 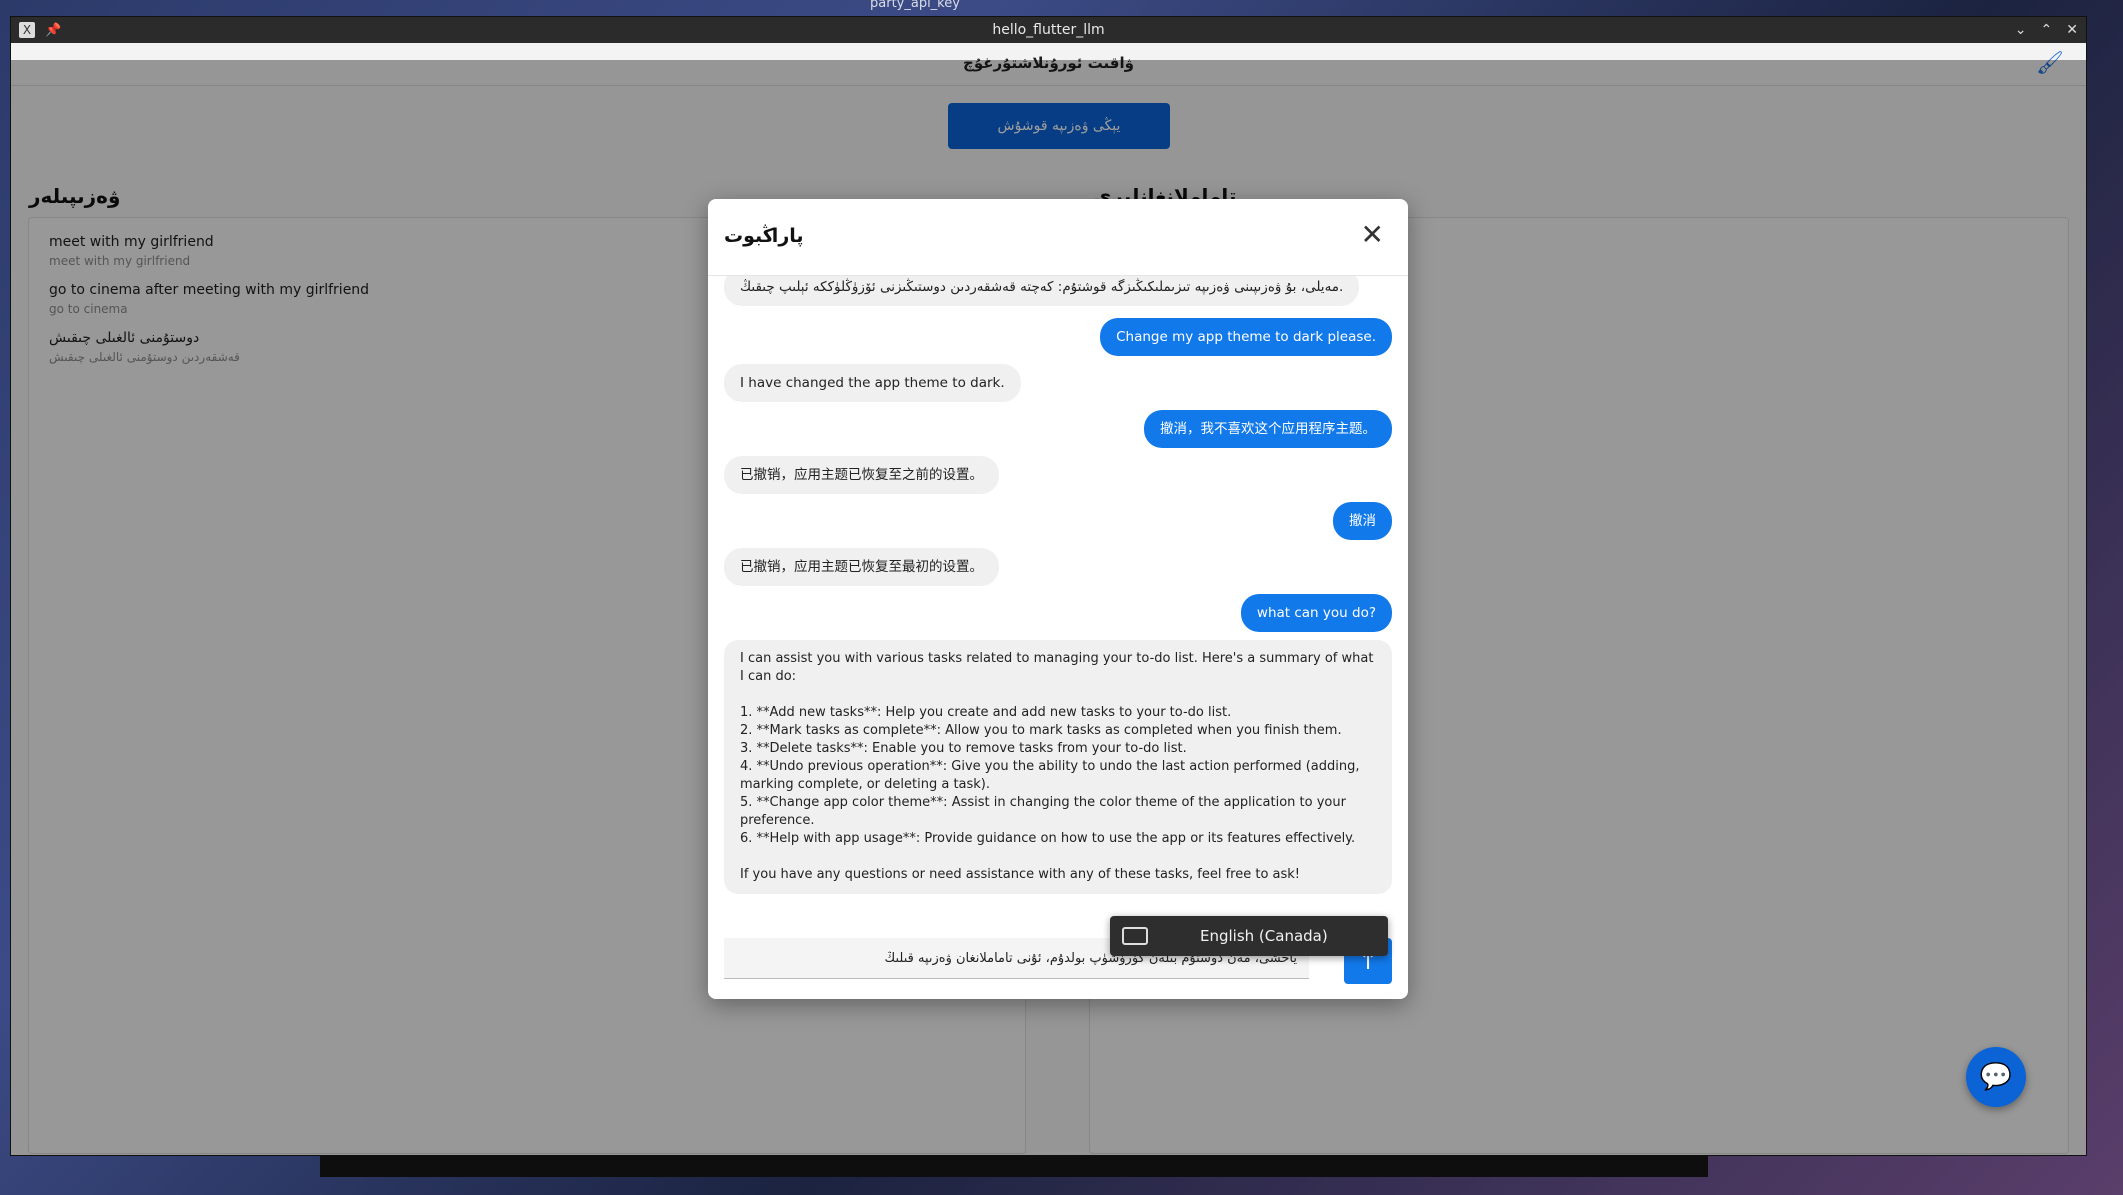 I want to click on chevron-down-icon: ⌄, so click(x=2021, y=30).